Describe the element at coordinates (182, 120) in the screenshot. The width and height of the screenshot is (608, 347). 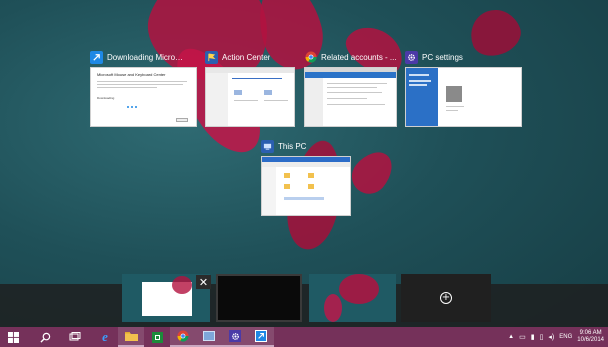
I see `cancel-button` at that location.